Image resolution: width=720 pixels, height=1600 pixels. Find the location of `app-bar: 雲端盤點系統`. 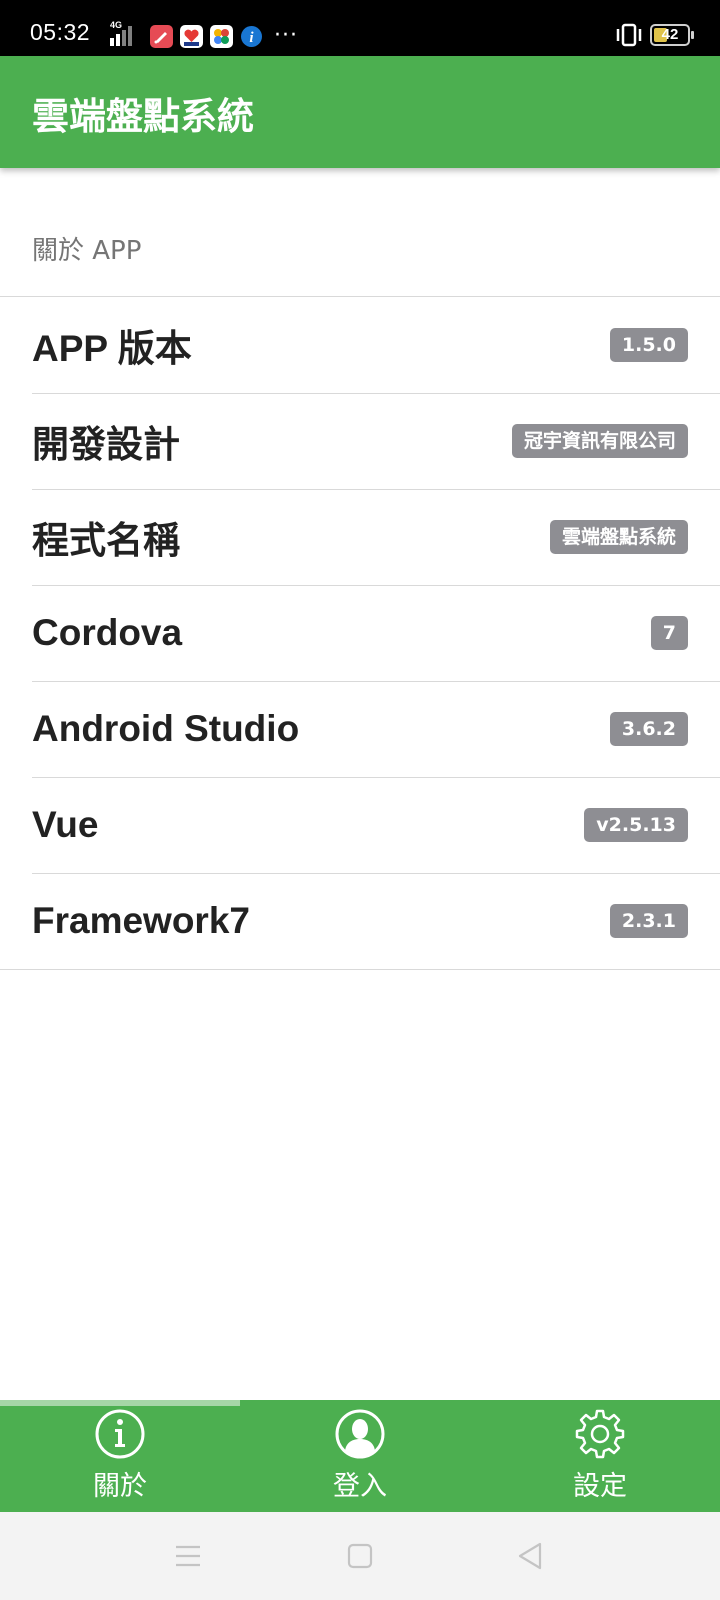

app-bar: 雲端盤點系統 is located at coordinates (360, 112).